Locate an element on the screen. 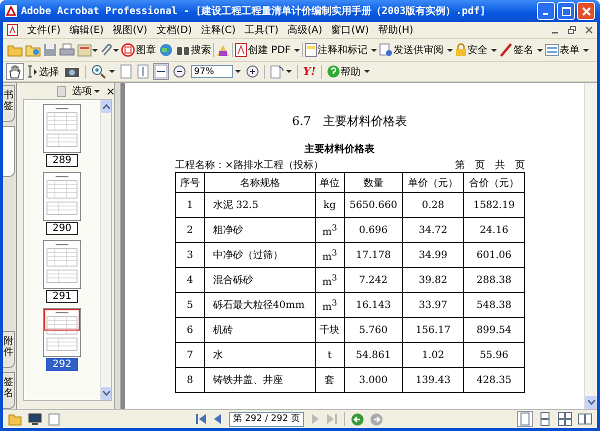  page-number: 290 is located at coordinates (62, 228).